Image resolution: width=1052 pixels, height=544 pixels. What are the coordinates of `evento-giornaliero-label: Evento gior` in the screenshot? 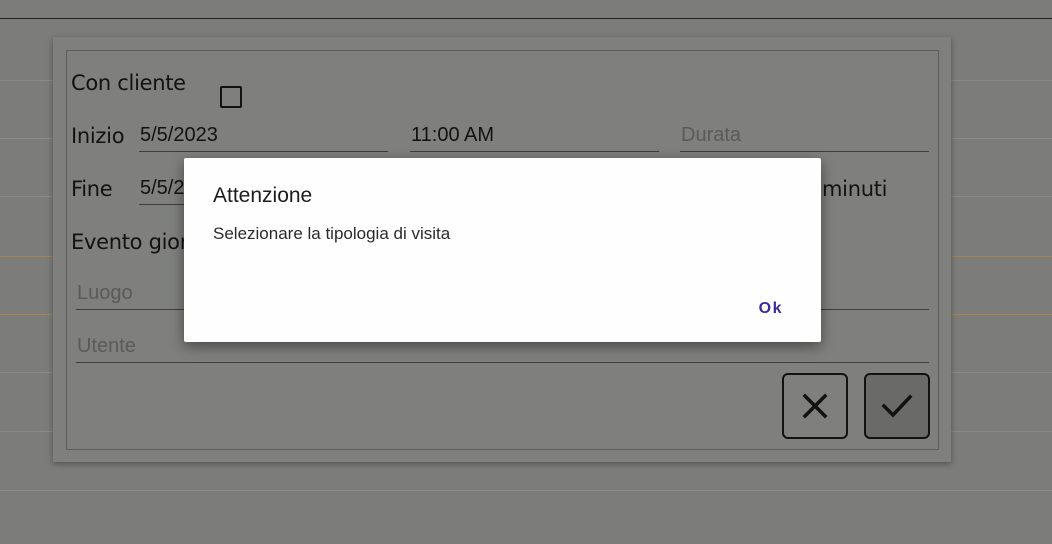 It's located at (130, 242).